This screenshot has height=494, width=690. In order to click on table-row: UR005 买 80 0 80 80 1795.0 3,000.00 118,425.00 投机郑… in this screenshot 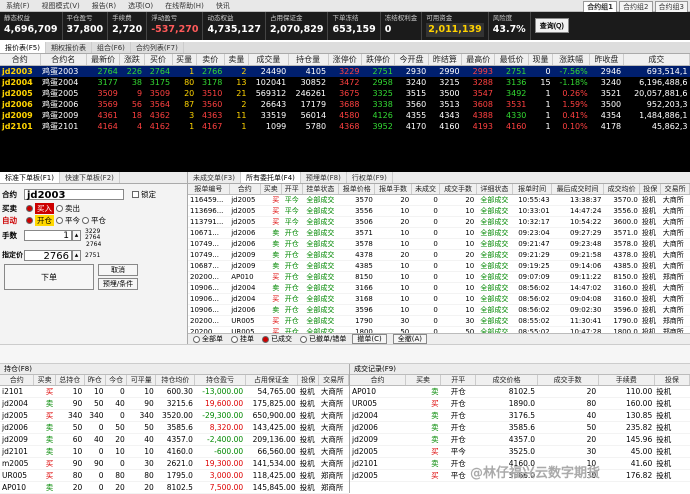, I will do `click(174, 475)`.